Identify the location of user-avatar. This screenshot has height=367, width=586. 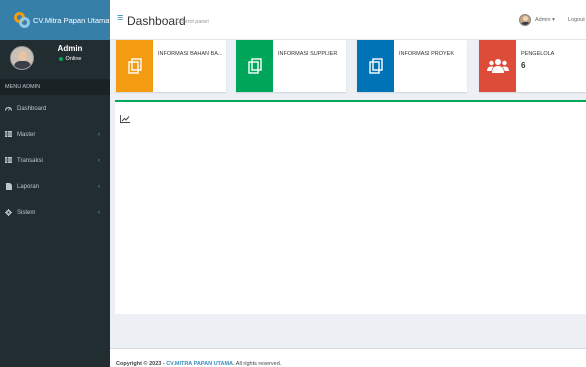
(525, 20).